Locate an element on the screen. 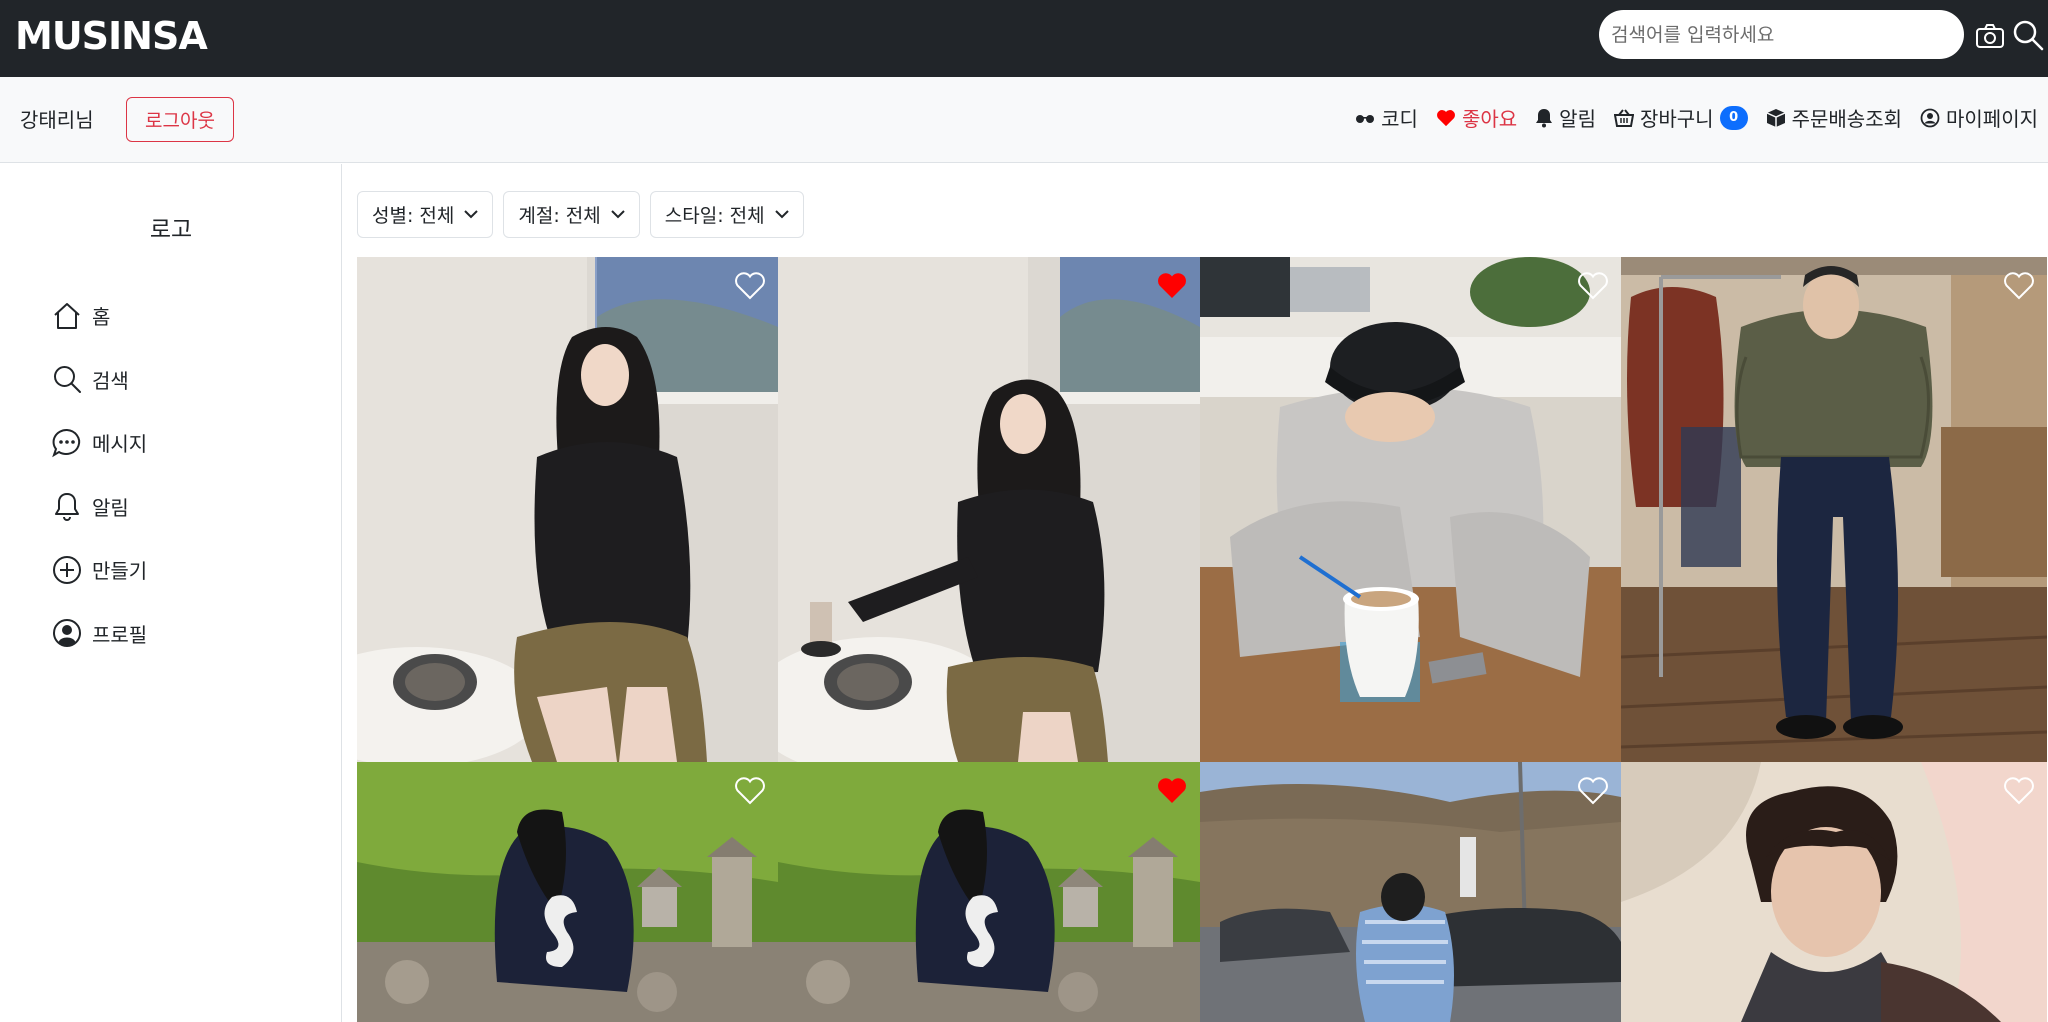 The height and width of the screenshot is (1022, 2048). nav-order-link: 주문배송조회 is located at coordinates (1834, 117).